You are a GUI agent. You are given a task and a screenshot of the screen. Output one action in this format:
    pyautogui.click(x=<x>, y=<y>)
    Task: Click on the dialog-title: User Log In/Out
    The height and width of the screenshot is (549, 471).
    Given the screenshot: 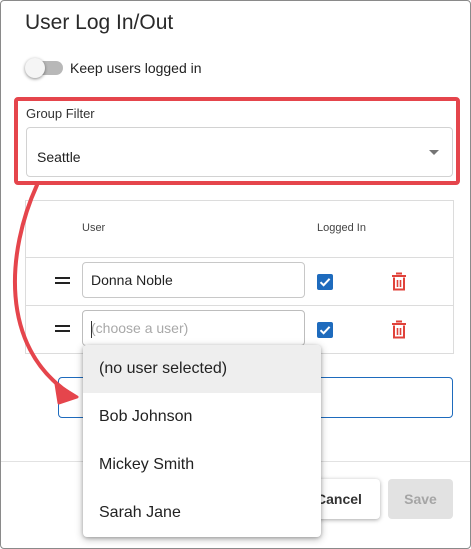 What is the action you would take?
    pyautogui.click(x=99, y=22)
    